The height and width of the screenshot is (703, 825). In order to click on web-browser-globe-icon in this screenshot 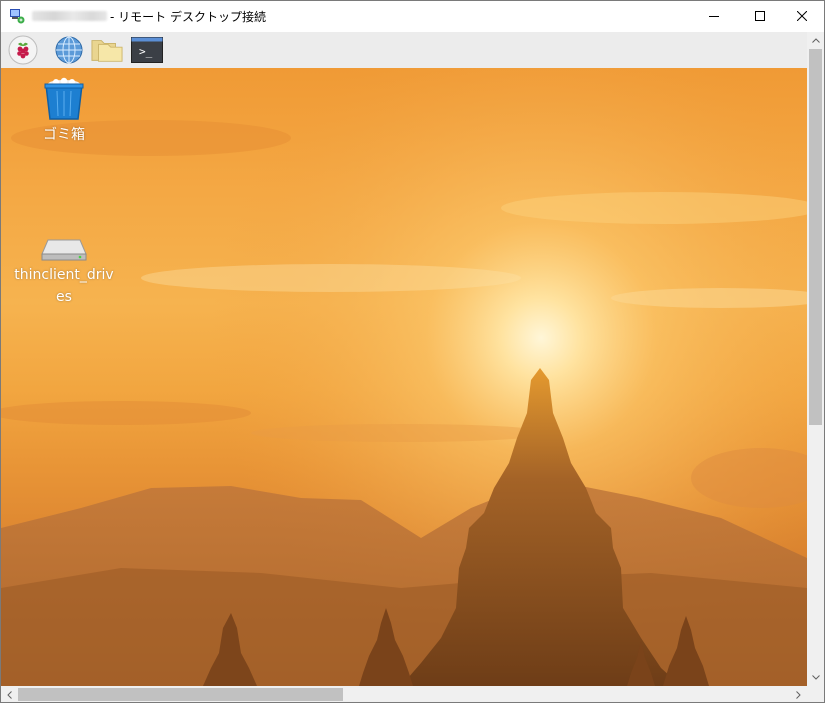, I will do `click(69, 50)`.